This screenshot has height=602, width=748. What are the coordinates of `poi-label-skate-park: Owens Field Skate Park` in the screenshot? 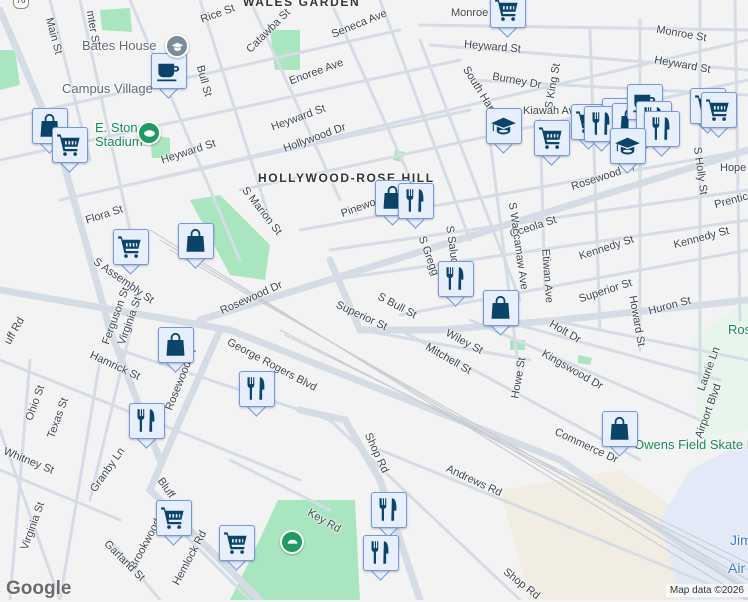 It's located at (691, 444).